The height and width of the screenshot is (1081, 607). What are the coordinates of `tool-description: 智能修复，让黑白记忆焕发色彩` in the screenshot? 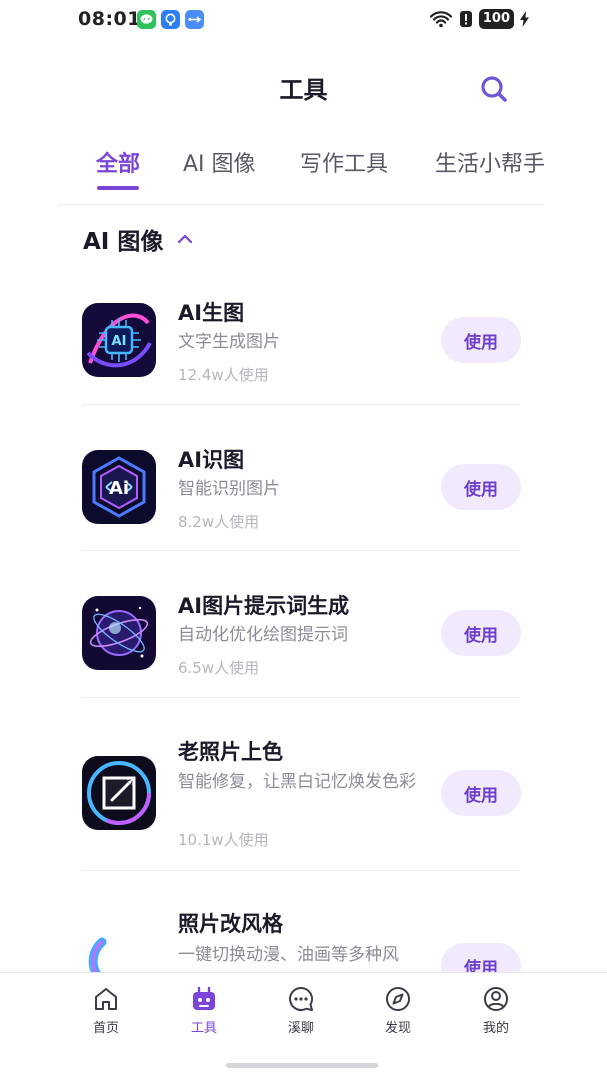 It's located at (297, 782).